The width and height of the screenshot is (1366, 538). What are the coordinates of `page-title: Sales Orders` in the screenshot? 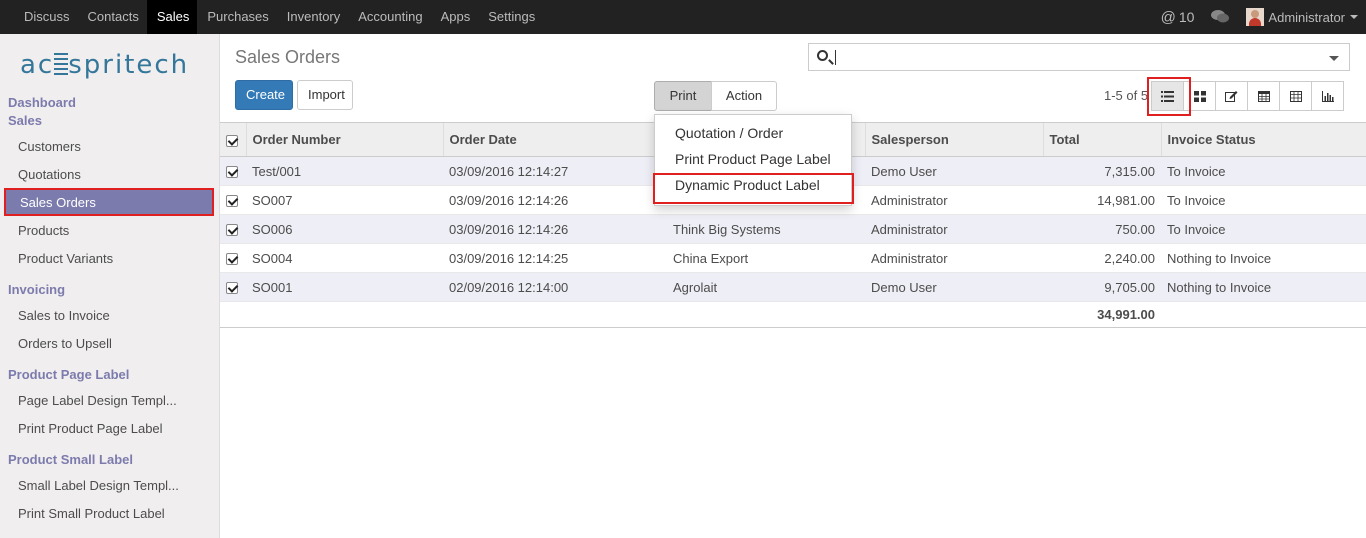 It's located at (288, 57).